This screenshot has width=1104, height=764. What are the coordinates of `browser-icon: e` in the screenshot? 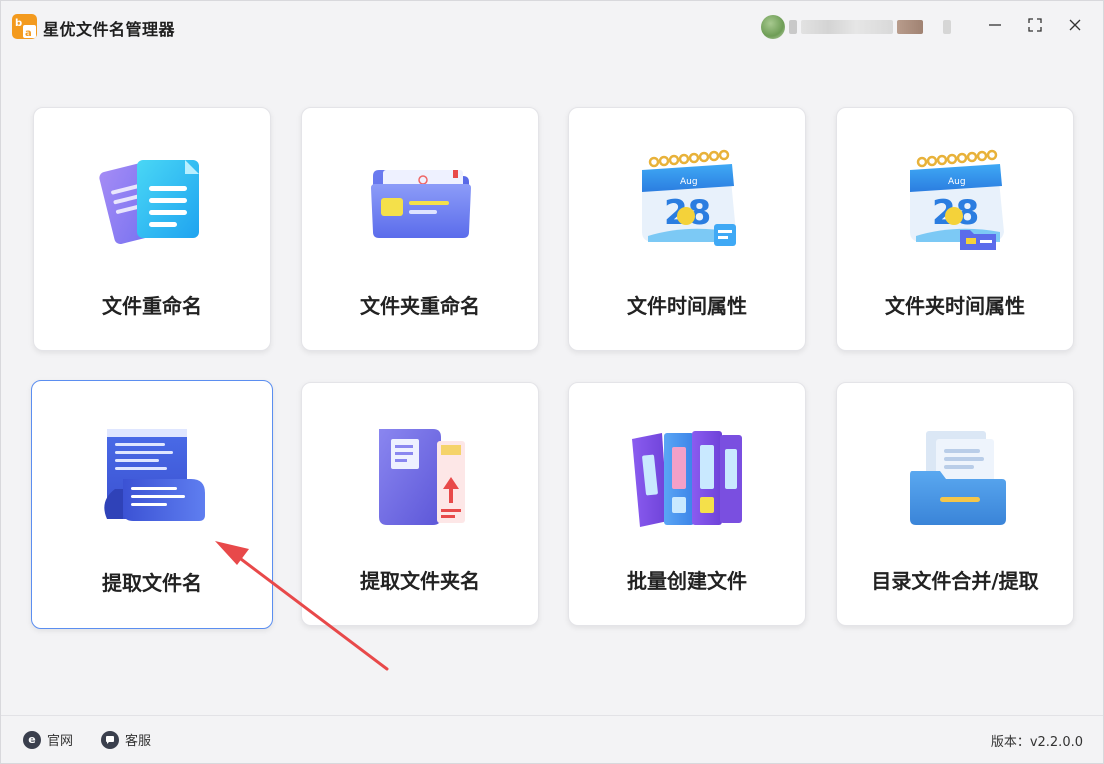 It's located at (32, 739).